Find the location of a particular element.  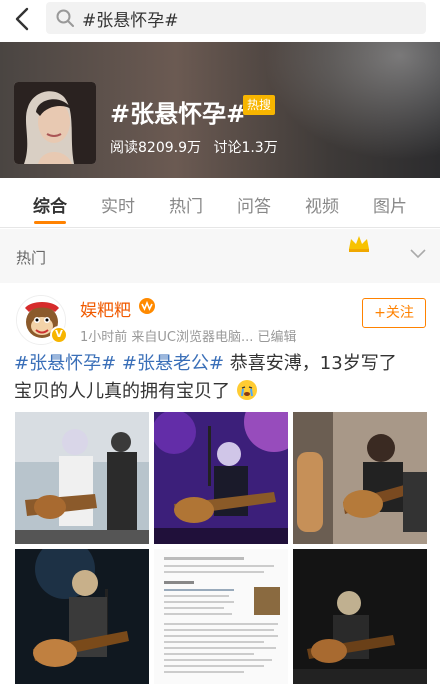

chevron-down-icon is located at coordinates (418, 254).